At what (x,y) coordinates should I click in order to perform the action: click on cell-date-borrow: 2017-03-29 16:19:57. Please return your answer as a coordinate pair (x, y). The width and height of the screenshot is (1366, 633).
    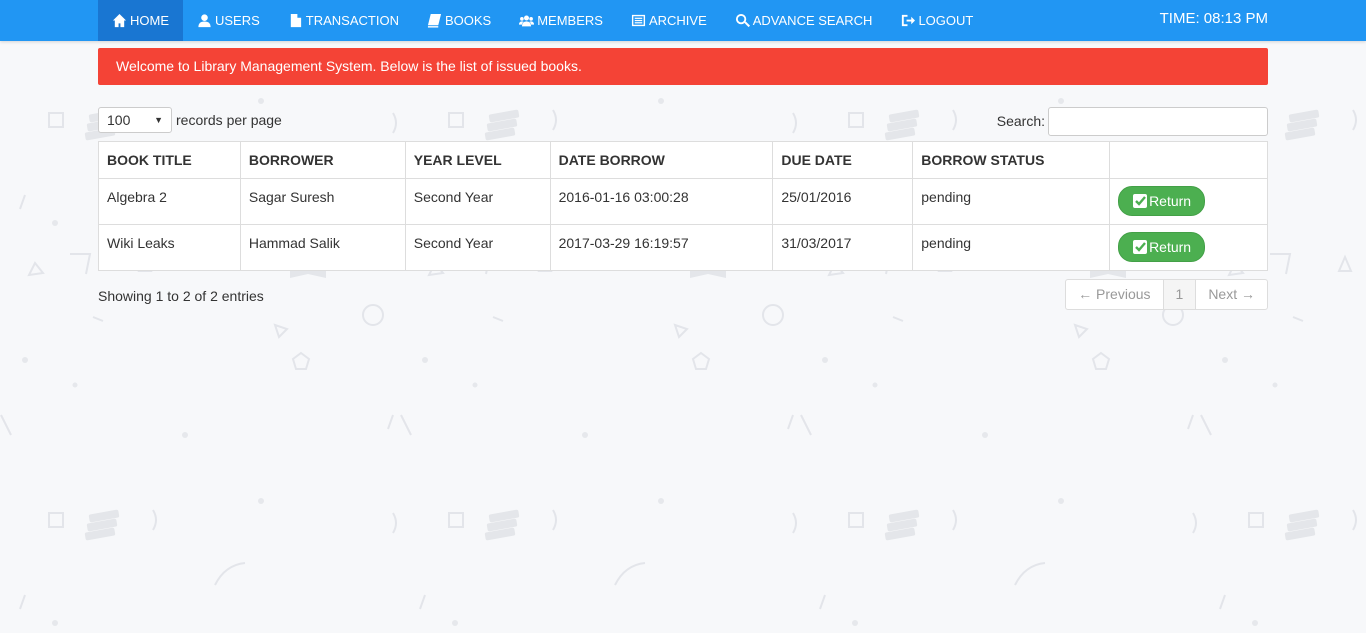
    Looking at the image, I should click on (661, 247).